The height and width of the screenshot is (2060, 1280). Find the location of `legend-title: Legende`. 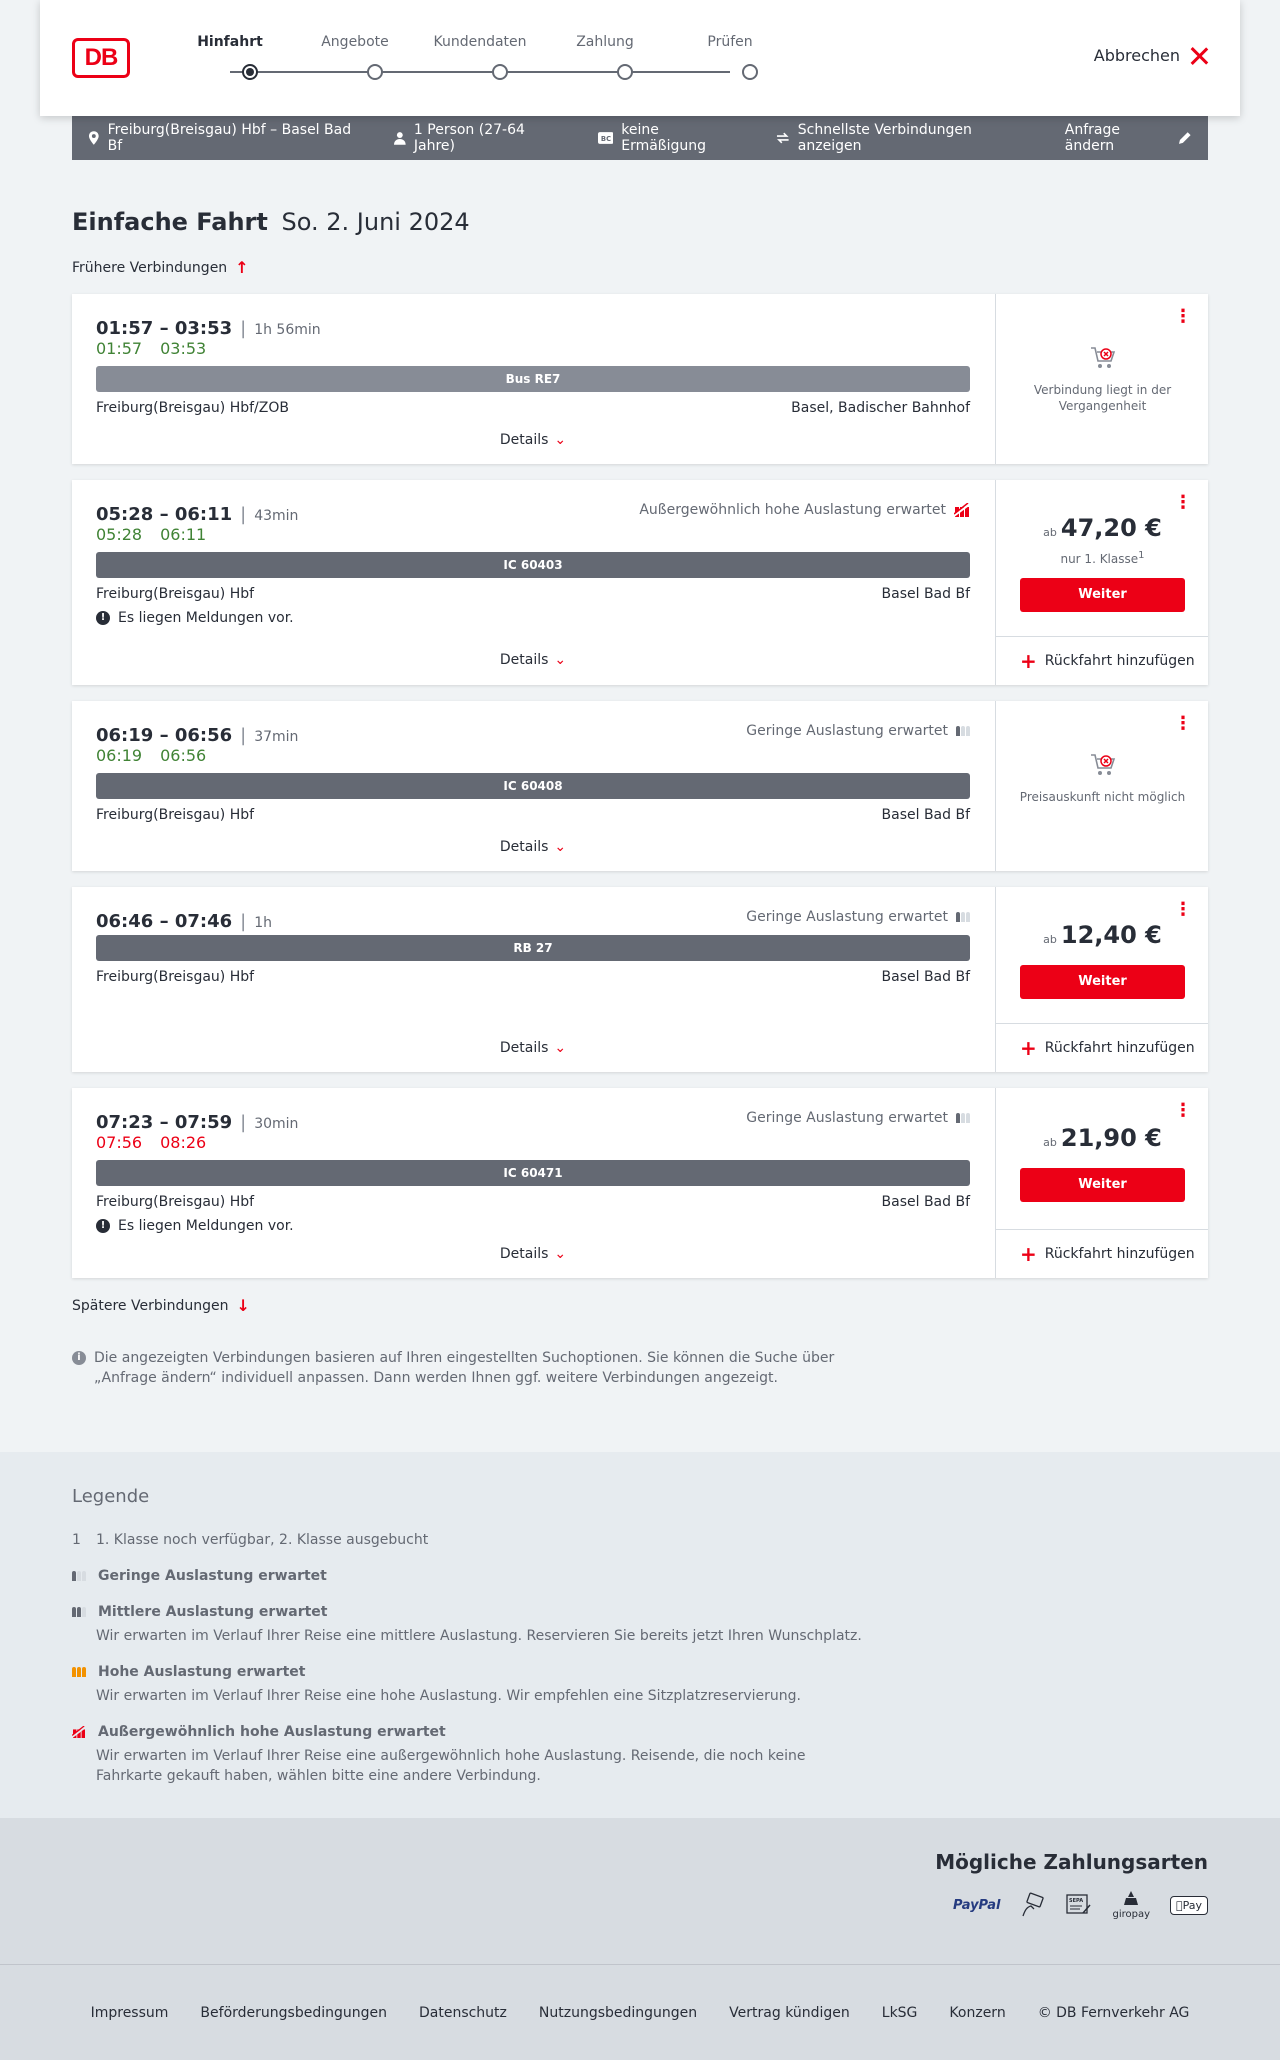

legend-title: Legende is located at coordinates (111, 1496).